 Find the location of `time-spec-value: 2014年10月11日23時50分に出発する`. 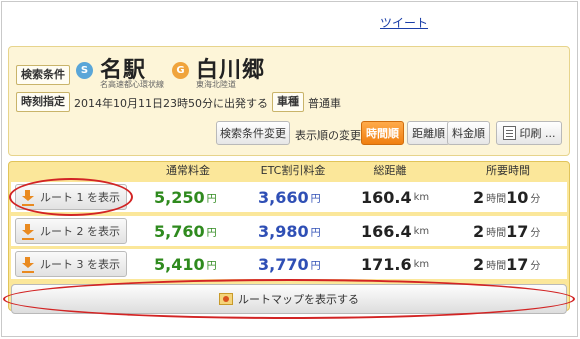

time-spec-value: 2014年10月11日23時50分に出発する is located at coordinates (171, 103).